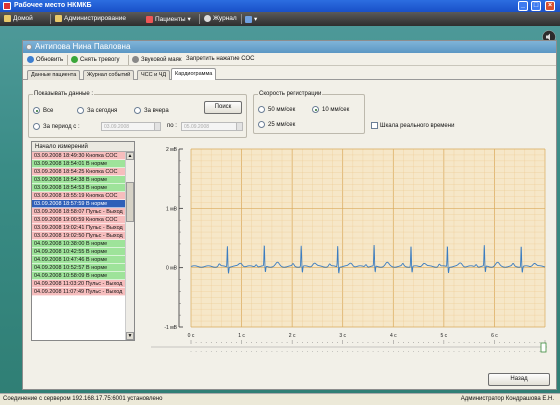 Image resolution: width=560 pixels, height=405 pixels. I want to click on patient-name: Антипова Нина Павловна, so click(83, 46).